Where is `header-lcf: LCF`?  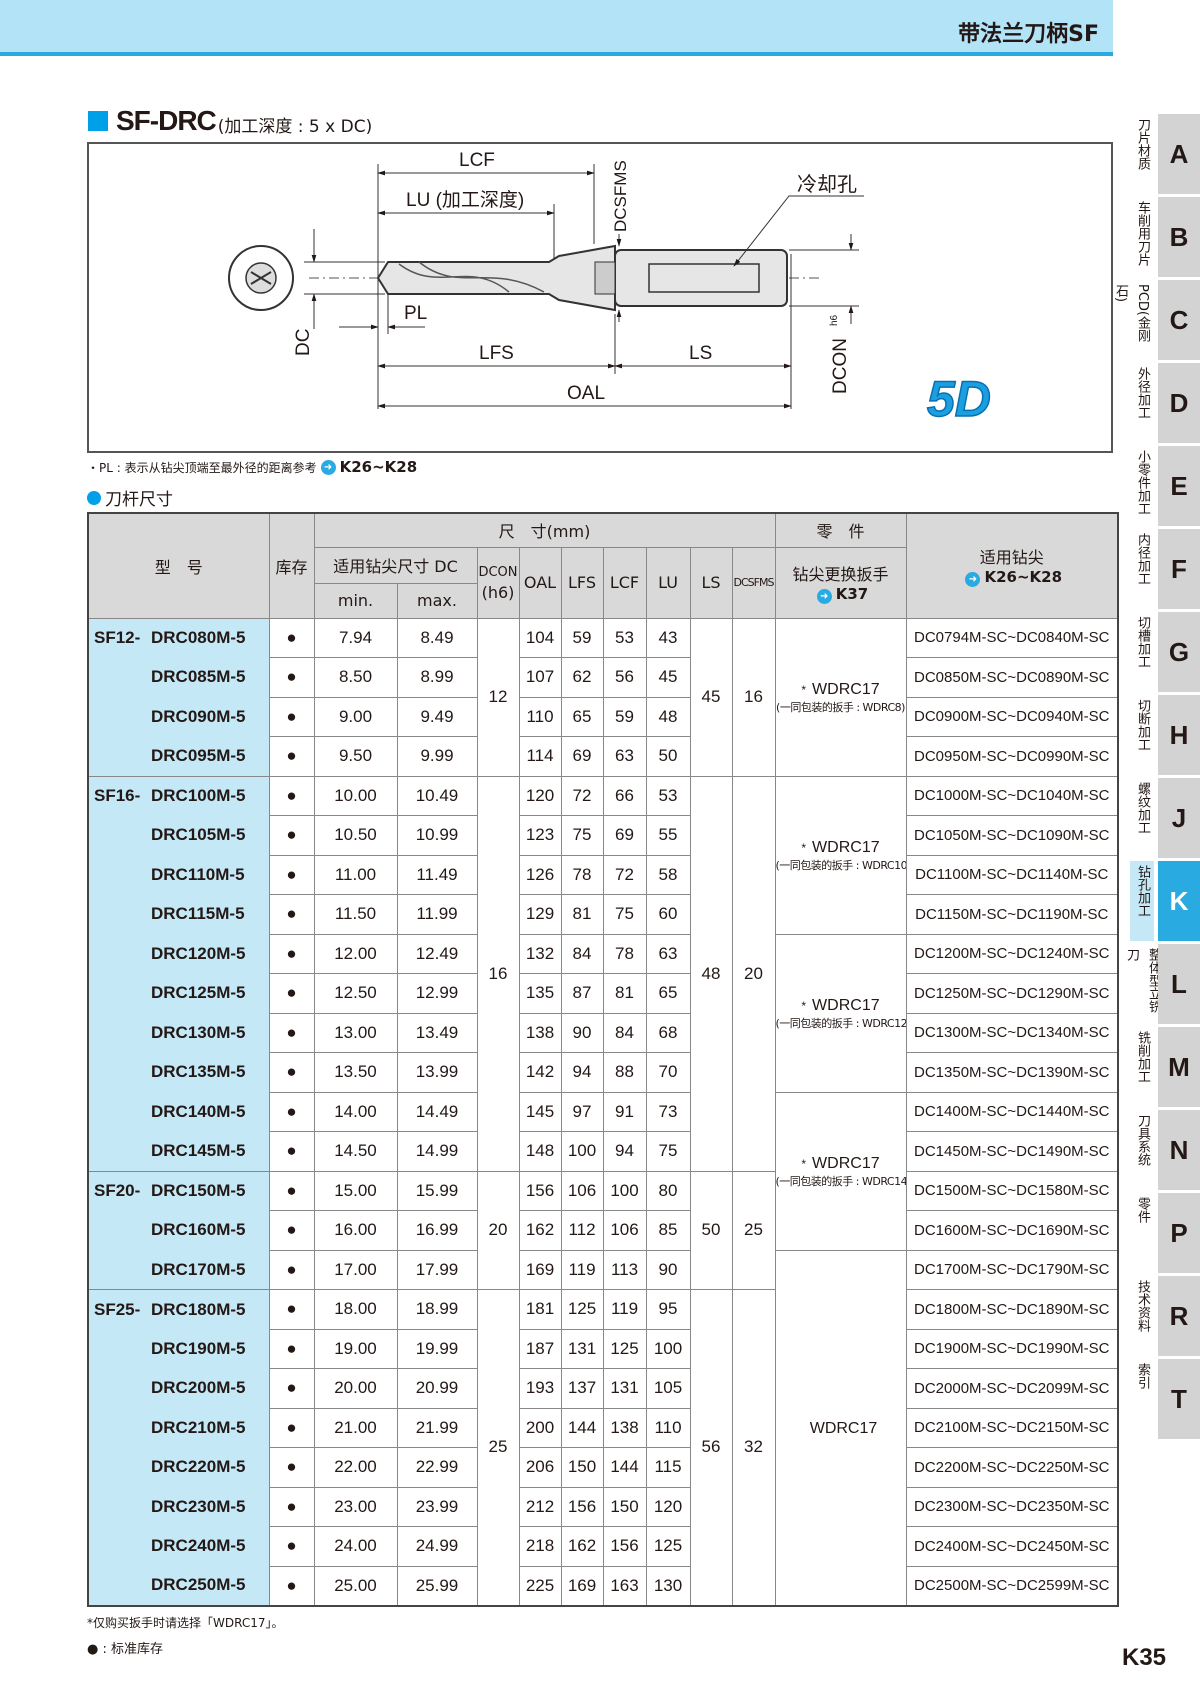
header-lcf: LCF is located at coordinates (624, 582).